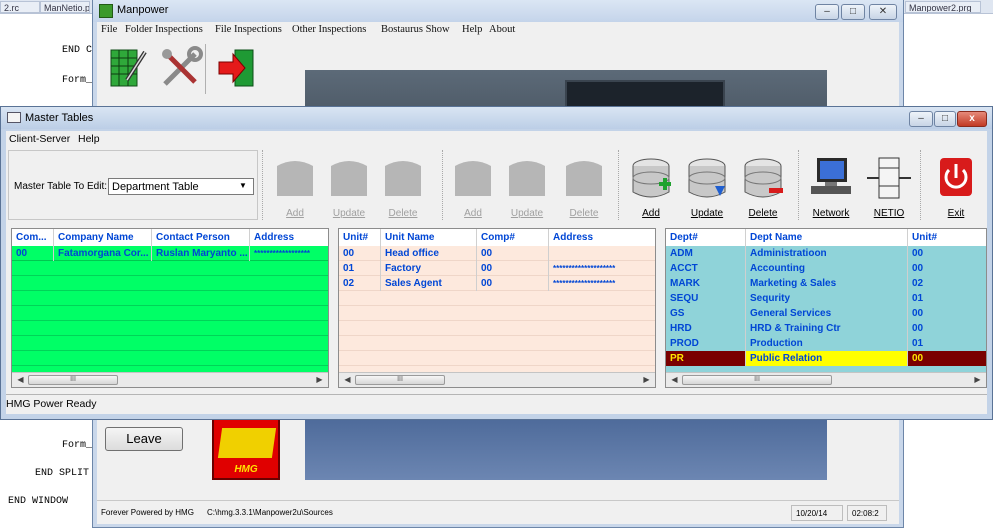 The width and height of the screenshot is (993, 530). I want to click on table-row: HRD HRD & Training Ctr 00, so click(826, 328).